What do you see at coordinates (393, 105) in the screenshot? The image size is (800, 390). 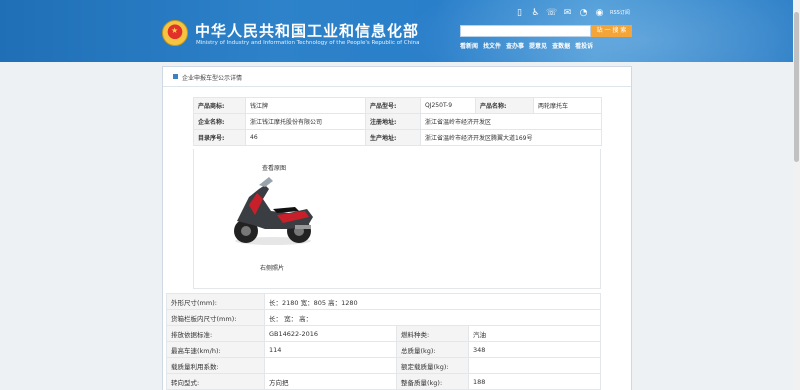 I see `label-model: 产品型号:` at bounding box center [393, 105].